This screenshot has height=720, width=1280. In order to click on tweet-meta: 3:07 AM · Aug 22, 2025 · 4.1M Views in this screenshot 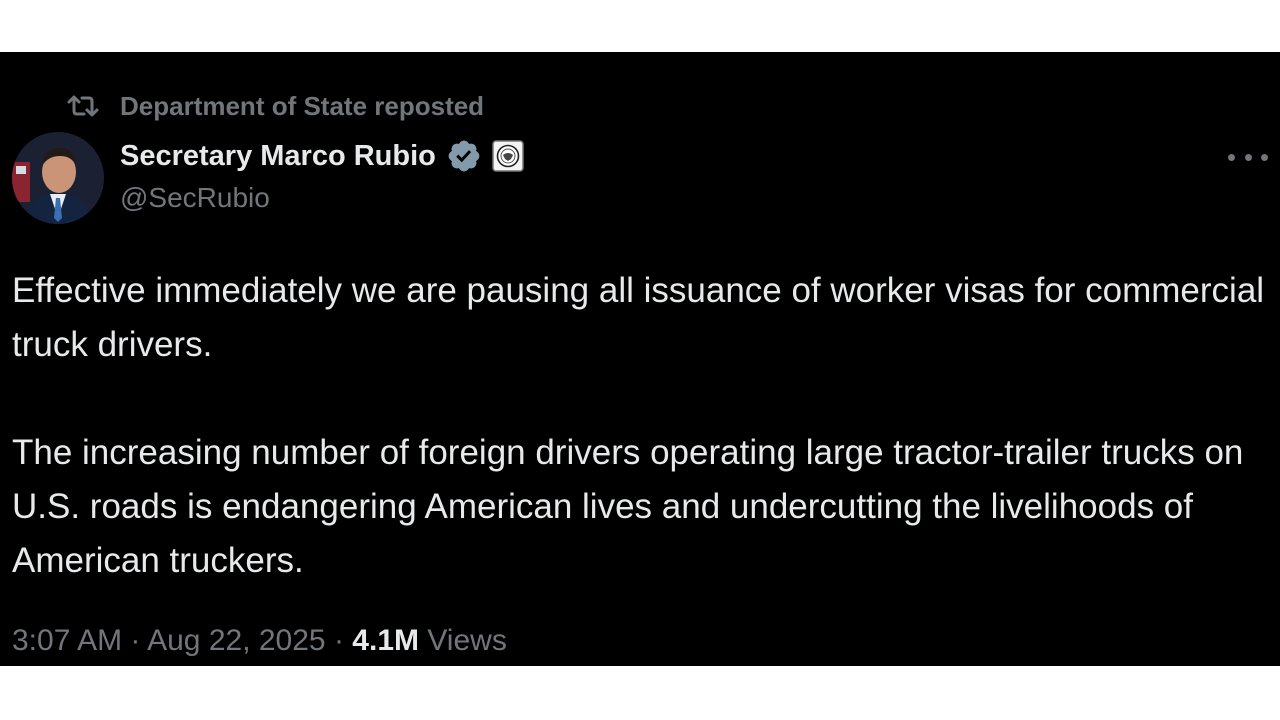, I will do `click(259, 641)`.